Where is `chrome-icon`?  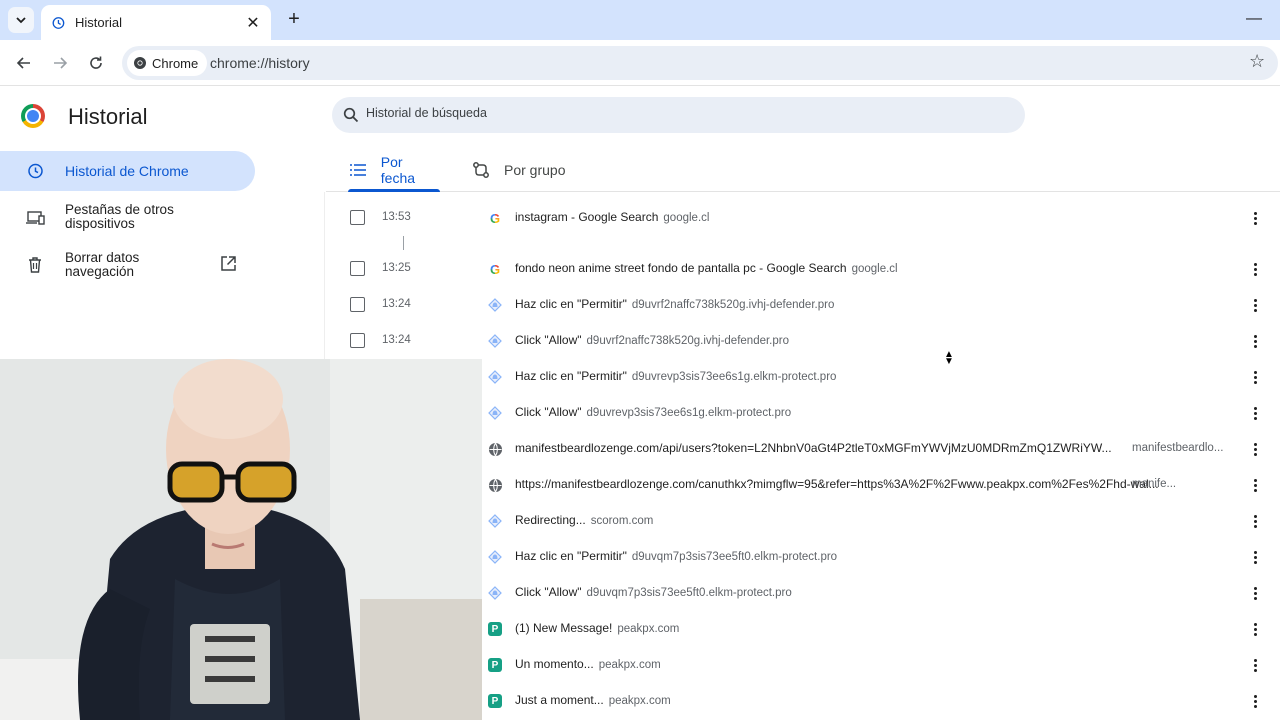 chrome-icon is located at coordinates (140, 63).